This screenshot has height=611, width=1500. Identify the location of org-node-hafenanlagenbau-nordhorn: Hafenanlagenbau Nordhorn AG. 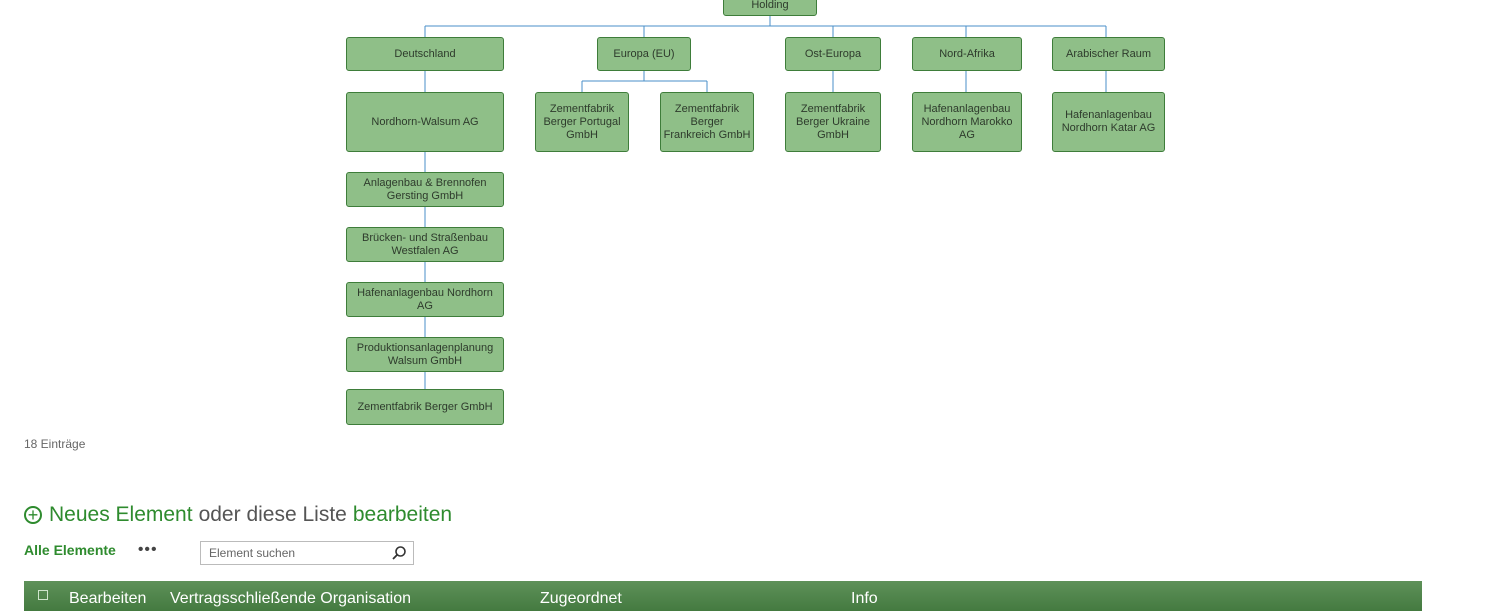
(425, 299).